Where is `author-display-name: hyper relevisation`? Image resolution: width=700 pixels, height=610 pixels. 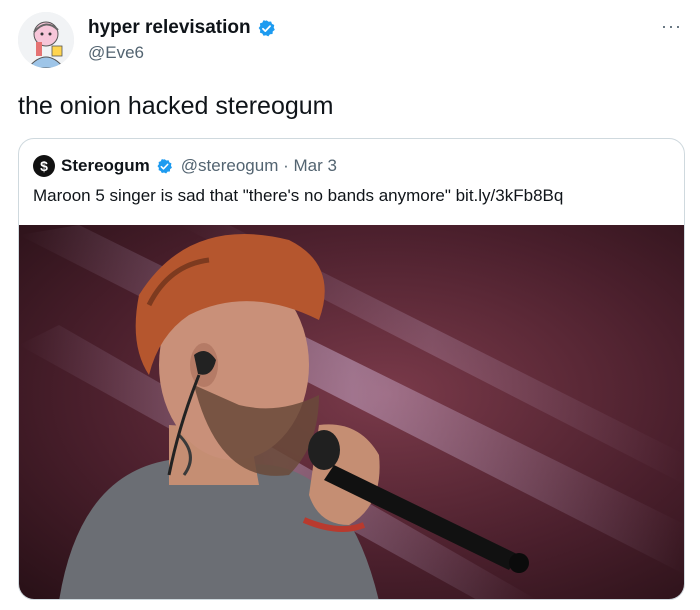
author-display-name: hyper relevisation is located at coordinates (169, 28).